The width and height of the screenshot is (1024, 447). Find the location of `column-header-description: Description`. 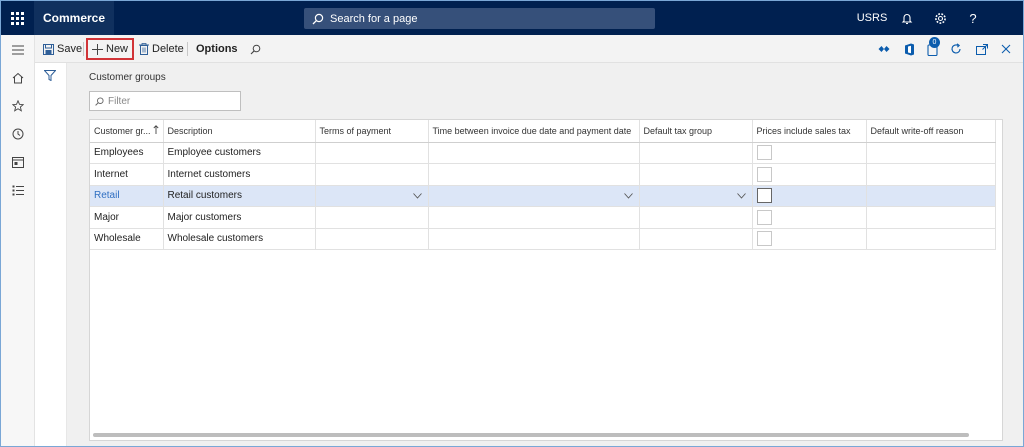

column-header-description: Description is located at coordinates (239, 131).